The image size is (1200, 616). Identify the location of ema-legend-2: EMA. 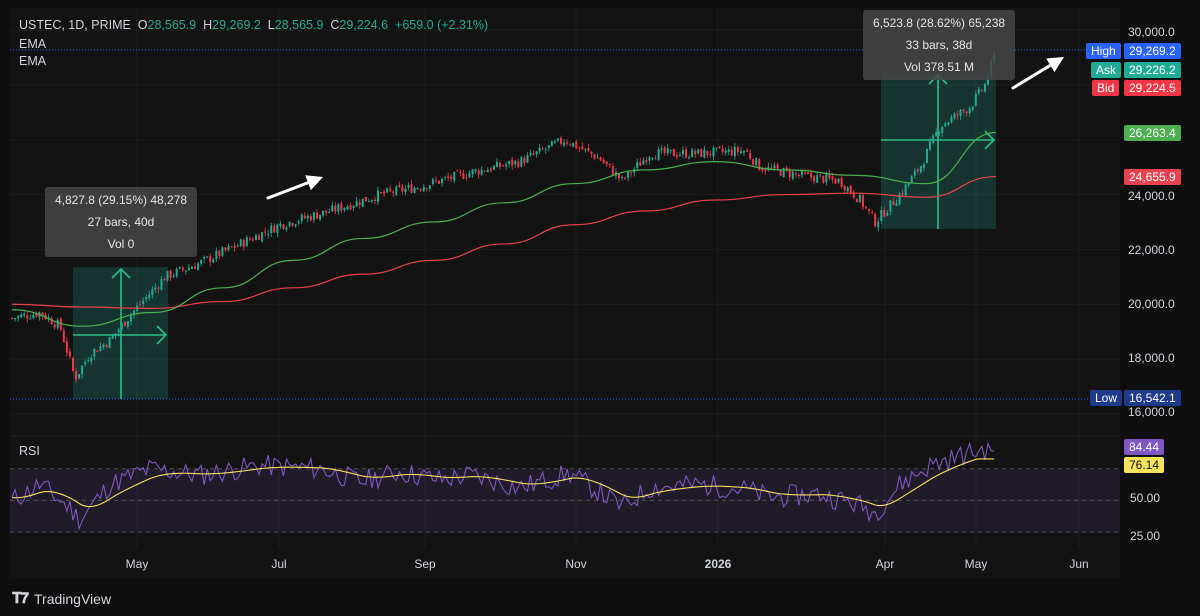
(32, 61).